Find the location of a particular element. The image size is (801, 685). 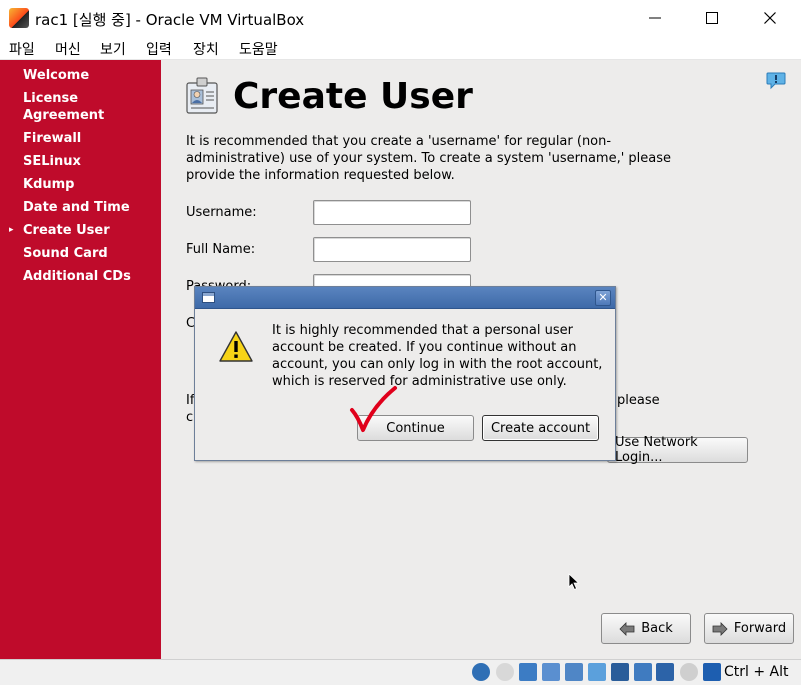

forward-button: Forward is located at coordinates (749, 628).